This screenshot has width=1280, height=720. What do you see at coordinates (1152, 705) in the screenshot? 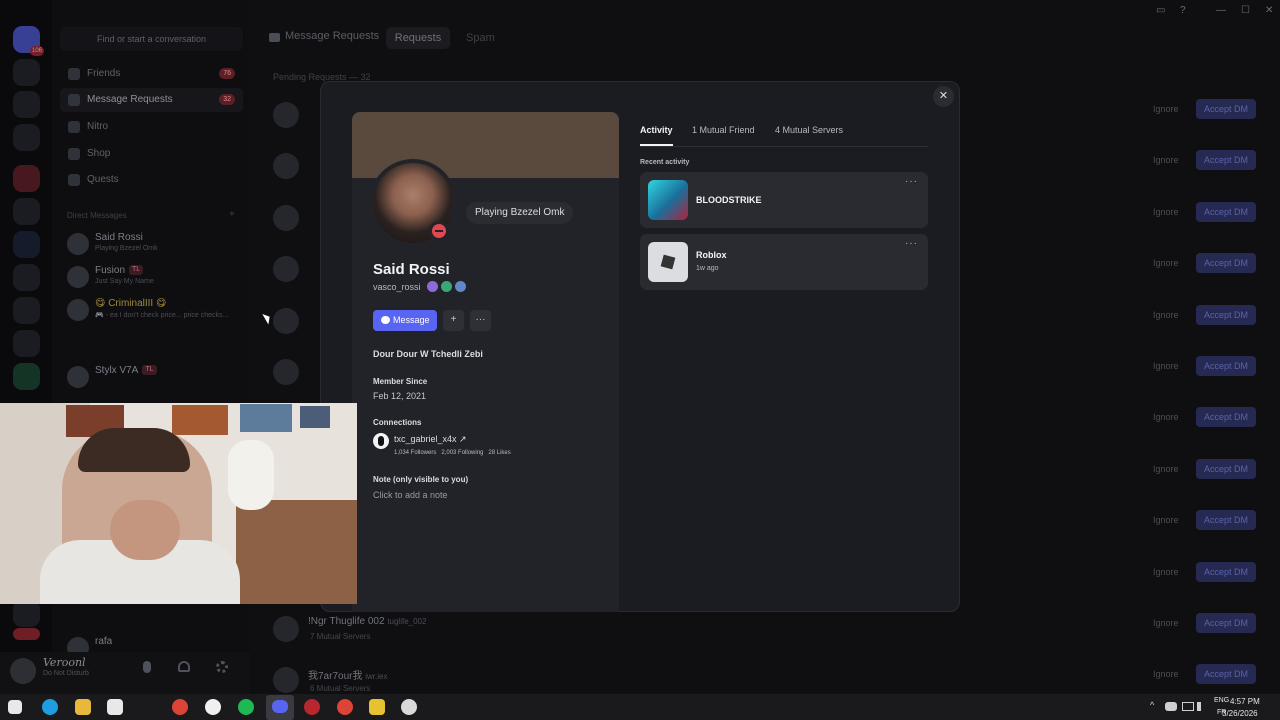
I see `tray-chevron-icon: ^` at bounding box center [1152, 705].